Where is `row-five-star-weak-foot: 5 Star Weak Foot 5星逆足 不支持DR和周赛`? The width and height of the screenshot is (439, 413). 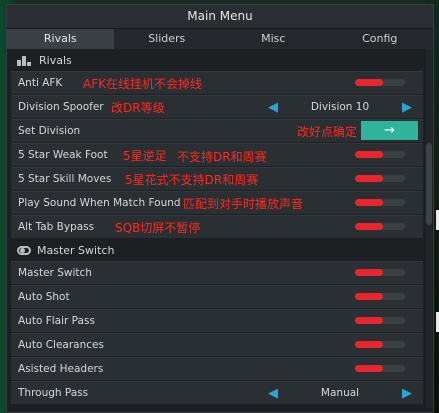 row-five-star-weak-foot: 5 Star Weak Foot 5星逆足 不支持DR和周赛 is located at coordinates (217, 154).